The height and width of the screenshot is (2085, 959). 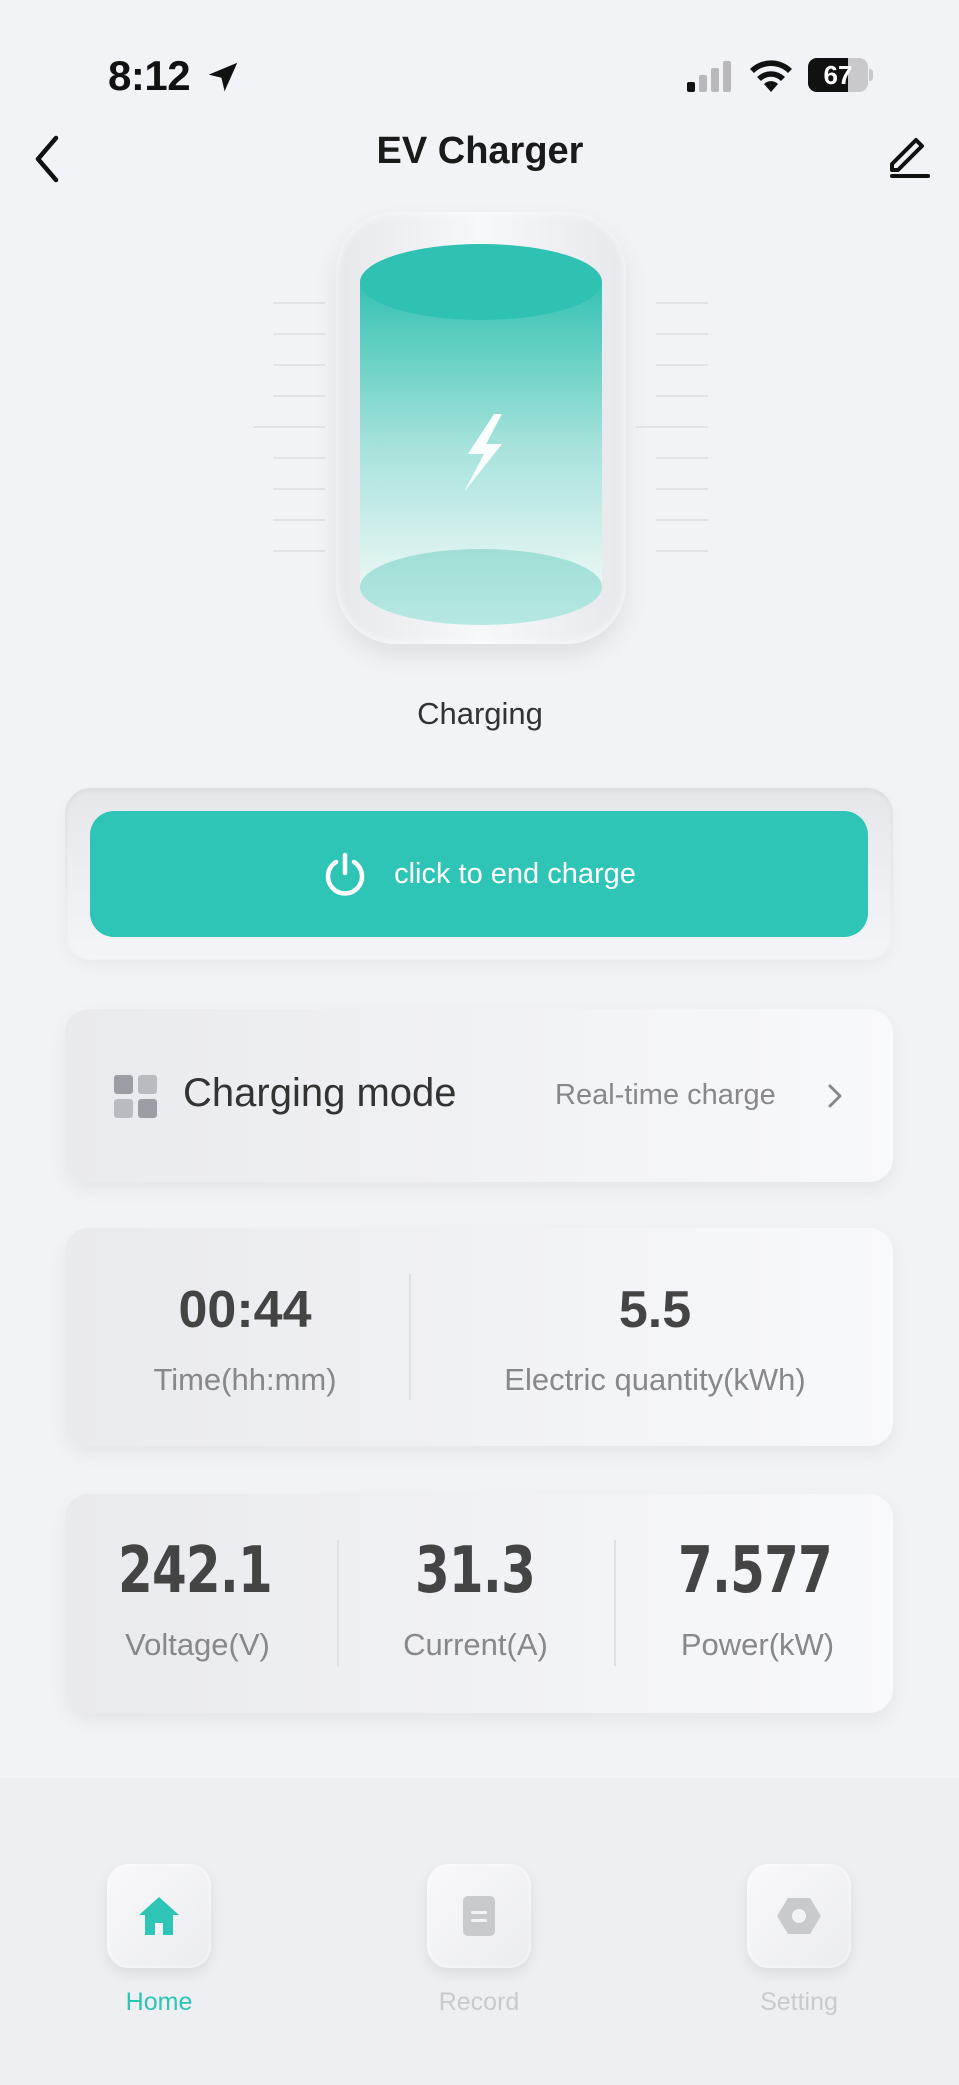 What do you see at coordinates (665, 1095) in the screenshot?
I see `charging-mode-value: Real-time charge` at bounding box center [665, 1095].